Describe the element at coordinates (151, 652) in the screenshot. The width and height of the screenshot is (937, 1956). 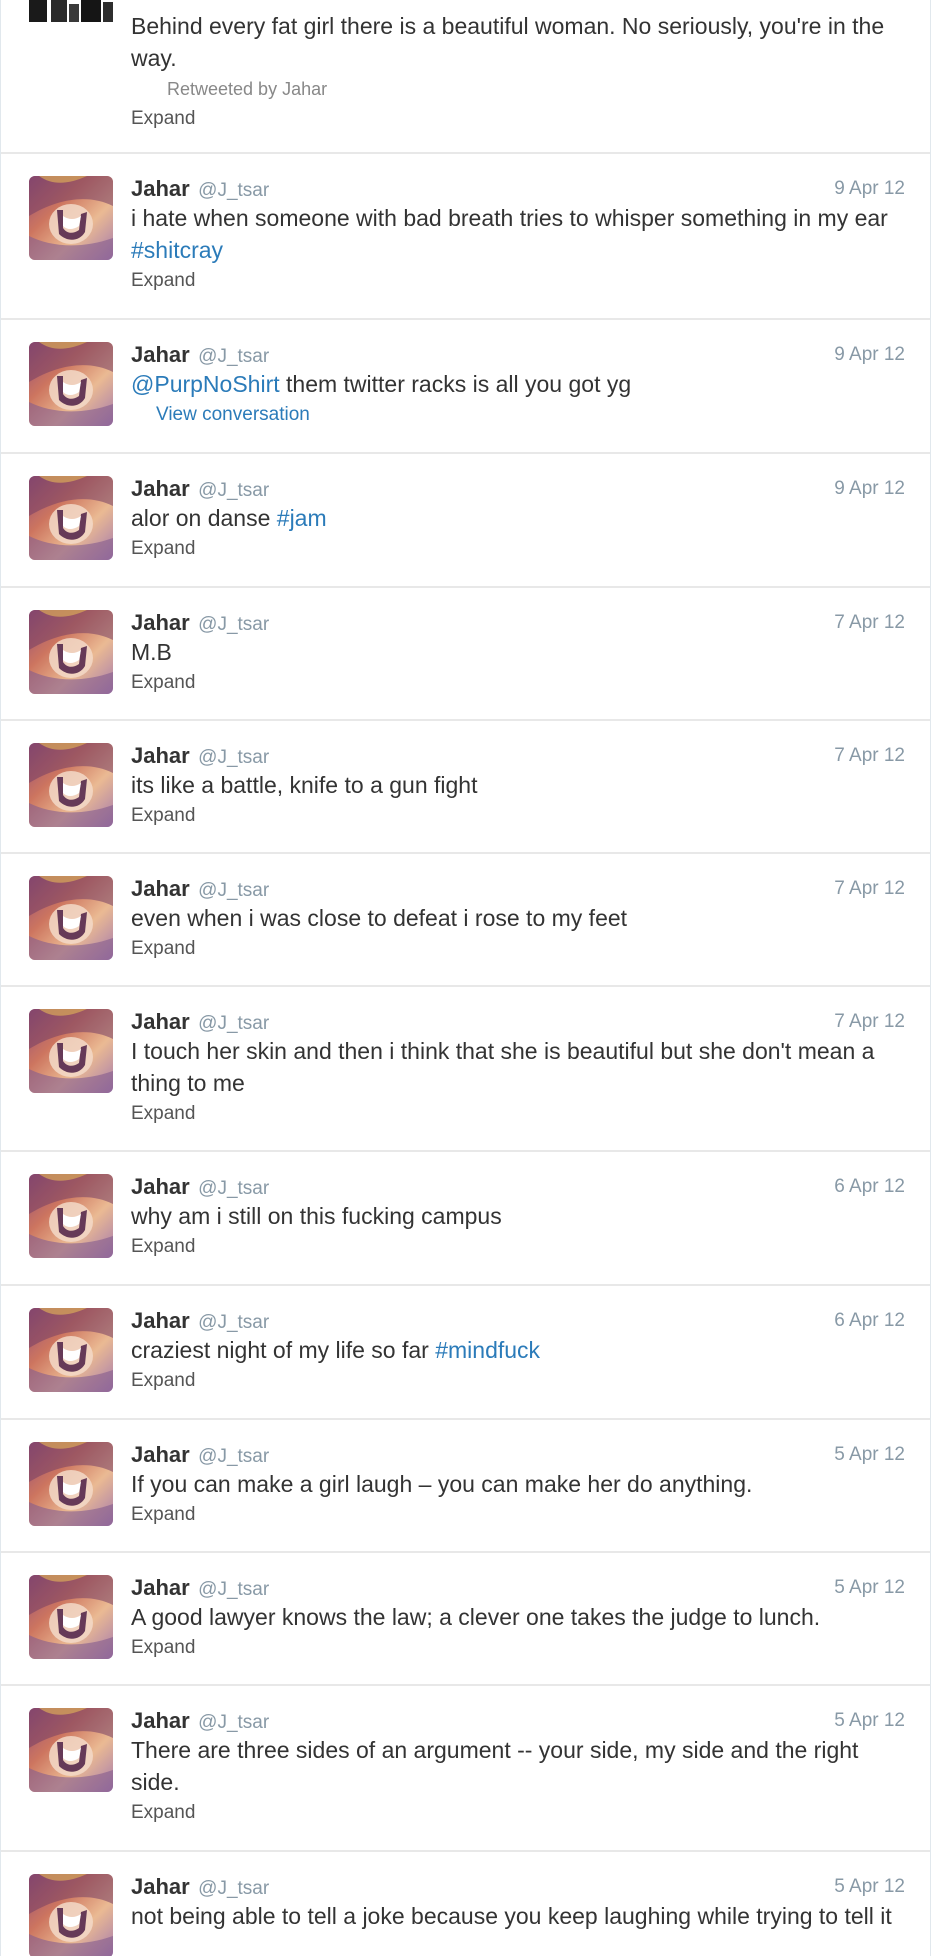
I see `tweet-text: M.B` at that location.